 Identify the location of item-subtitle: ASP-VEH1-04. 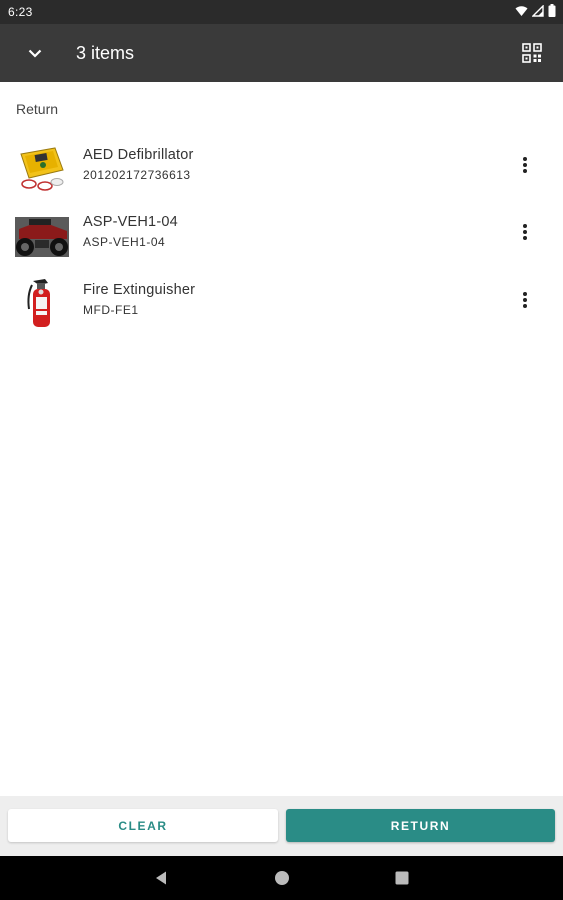
(124, 242).